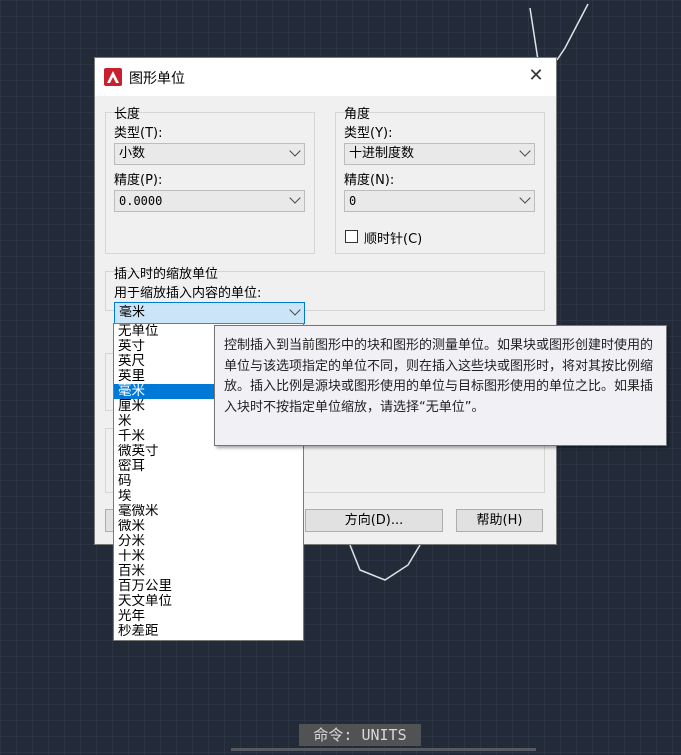 This screenshot has width=681, height=755. What do you see at coordinates (157, 79) in the screenshot?
I see `dialog-title: 图形单位` at bounding box center [157, 79].